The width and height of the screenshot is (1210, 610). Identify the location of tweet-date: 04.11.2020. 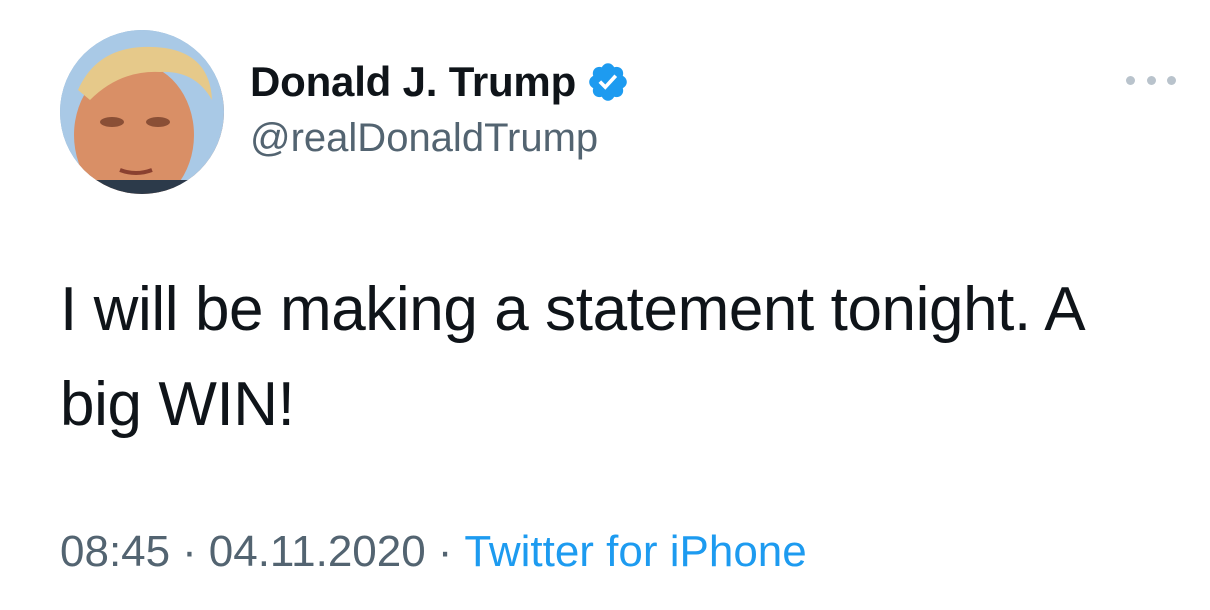
(317, 551).